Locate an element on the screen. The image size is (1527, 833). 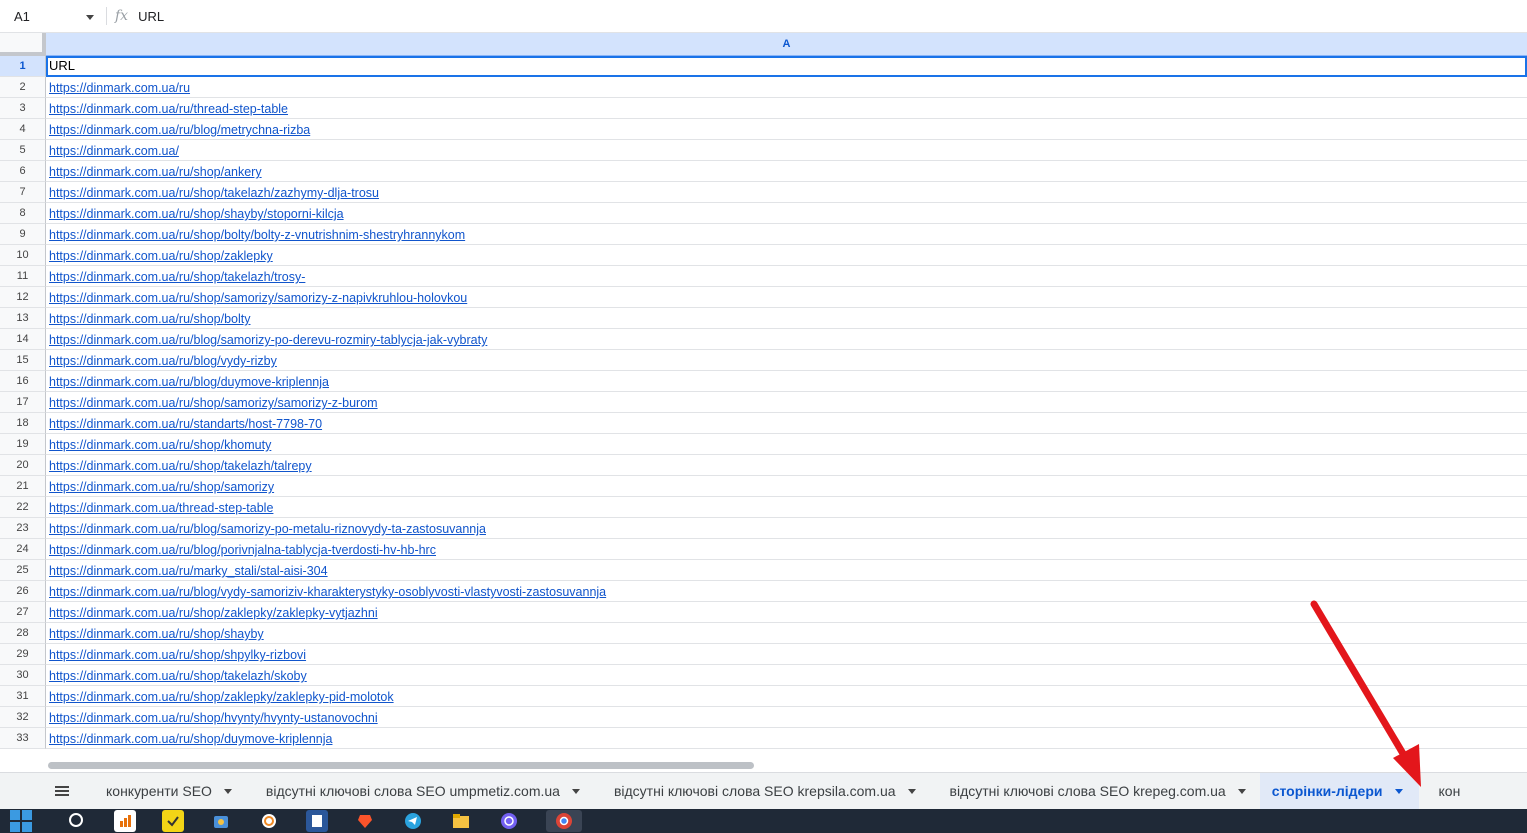
url-cell: https://dinmark.com.ua/thread-step-table is located at coordinates (786, 507).